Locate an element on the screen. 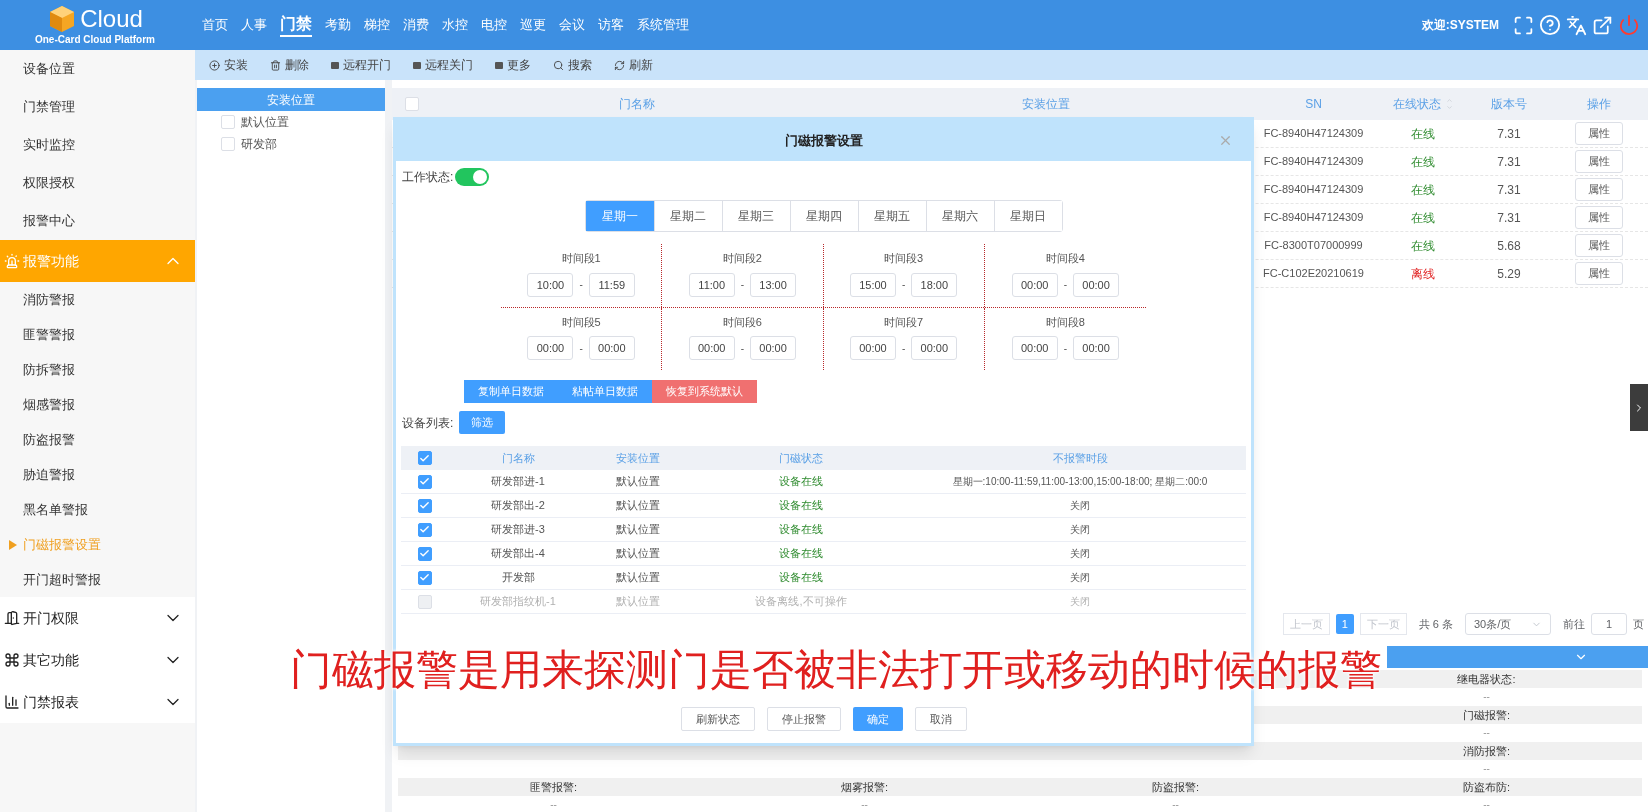  dialog-button: 刷新状态 is located at coordinates (717, 719).